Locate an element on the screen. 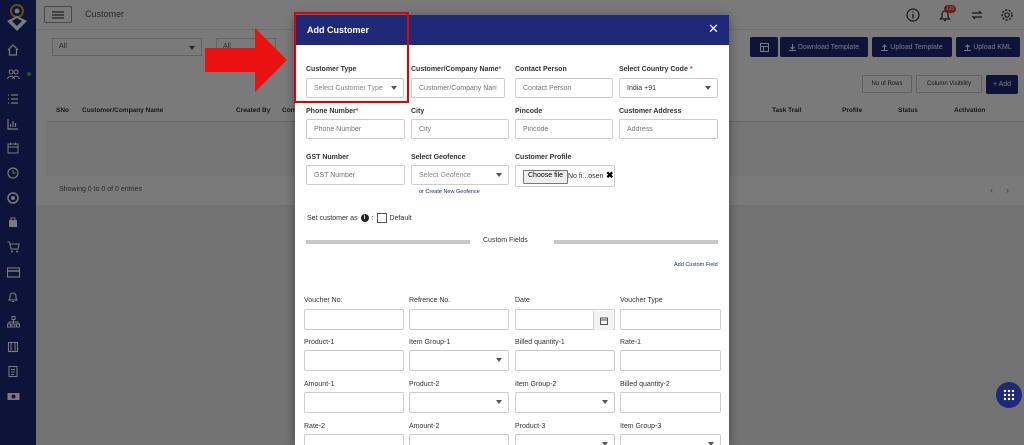 The width and height of the screenshot is (1024, 445). sync-icon is located at coordinates (977, 15).